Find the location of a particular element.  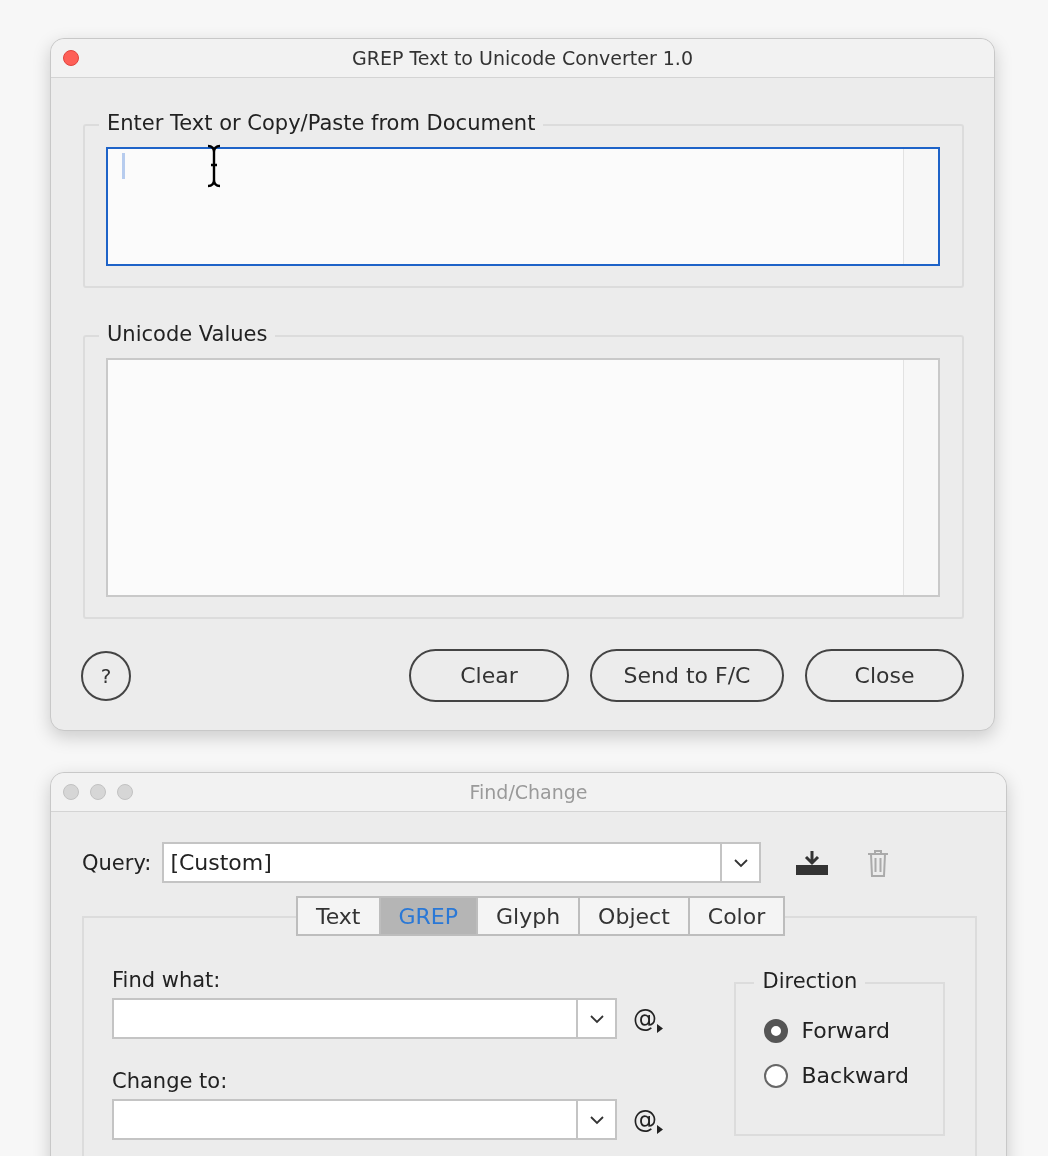

radio-option: Forward is located at coordinates (853, 1030).